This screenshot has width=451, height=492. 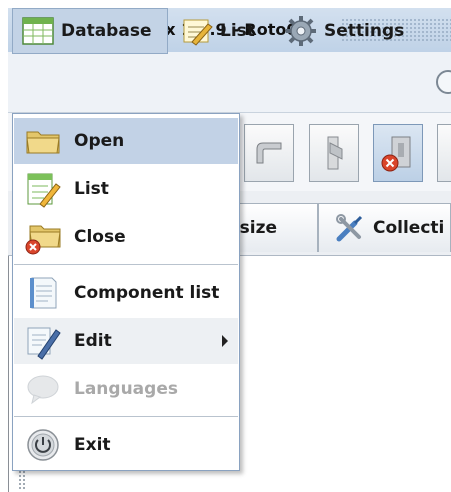 I want to click on menu-item-edit: Edit, so click(x=126, y=341).